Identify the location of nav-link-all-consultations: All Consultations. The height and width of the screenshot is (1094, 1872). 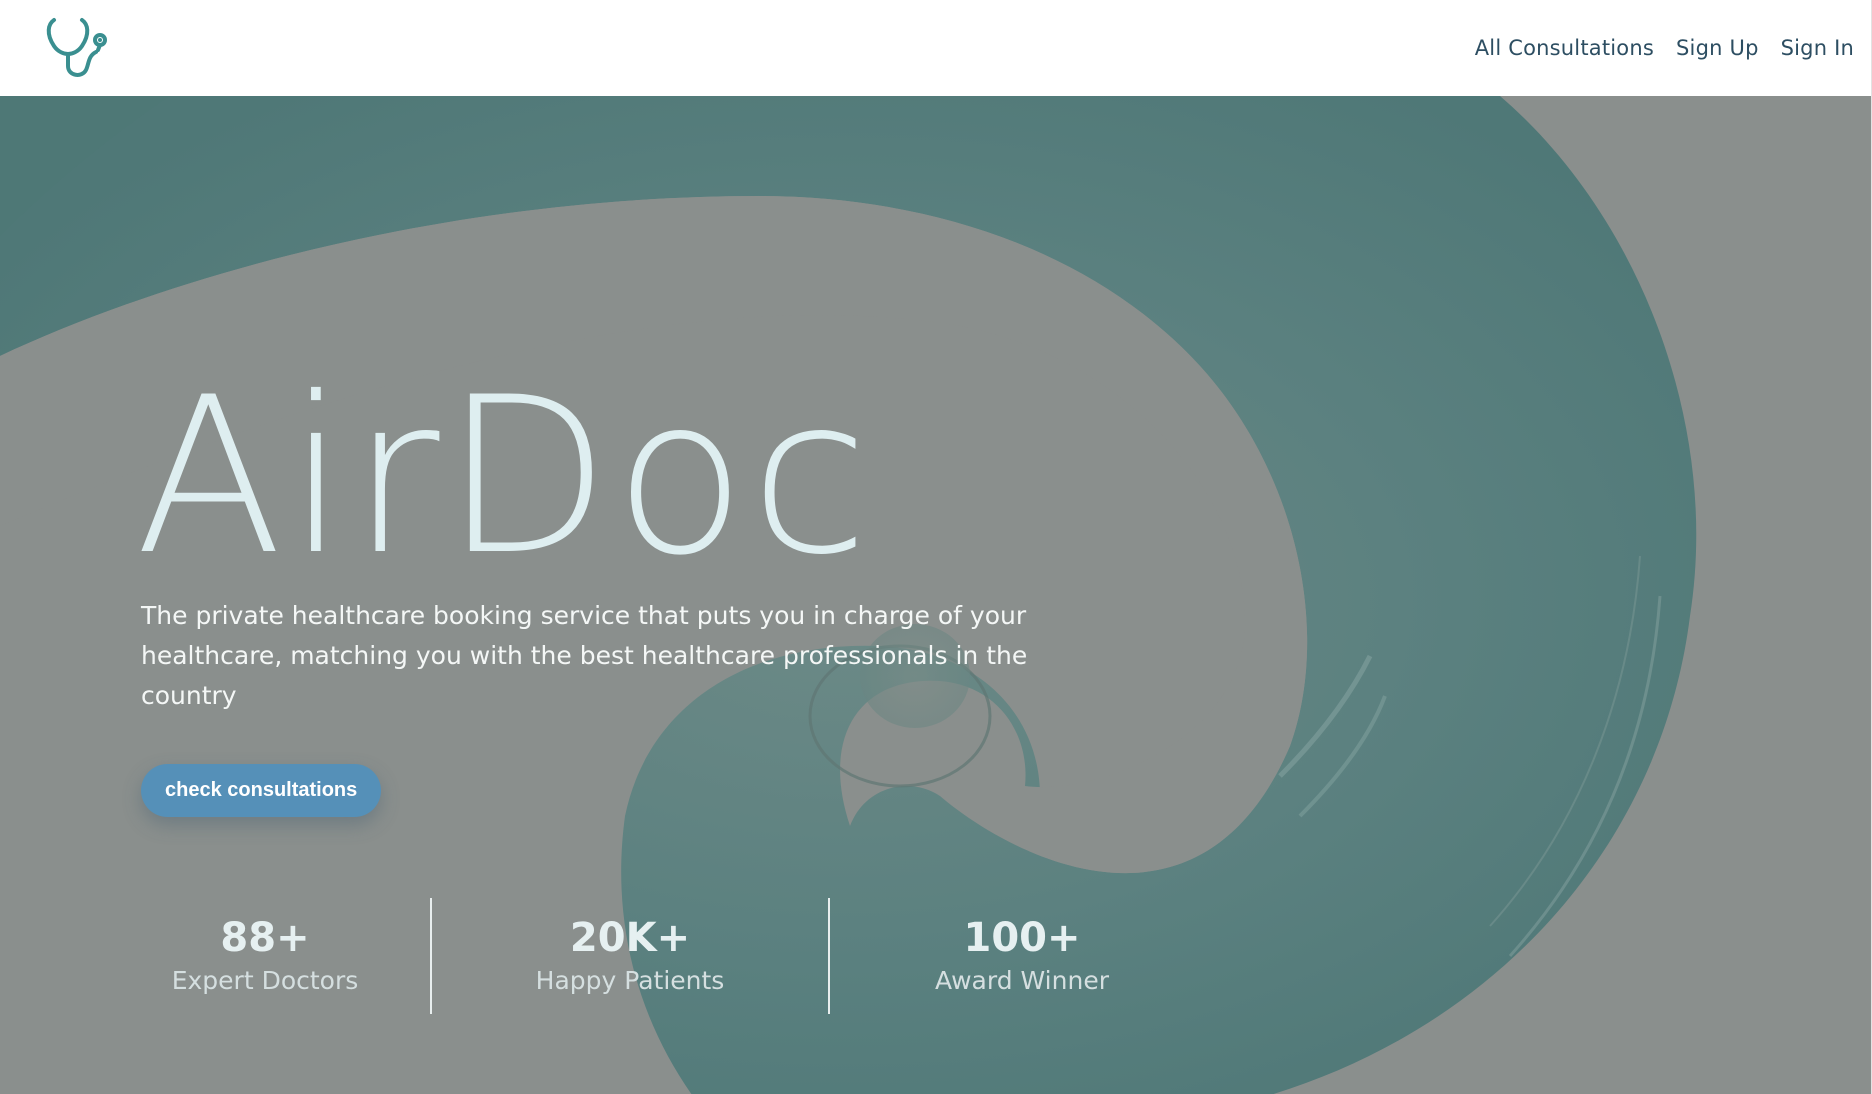
(1564, 48).